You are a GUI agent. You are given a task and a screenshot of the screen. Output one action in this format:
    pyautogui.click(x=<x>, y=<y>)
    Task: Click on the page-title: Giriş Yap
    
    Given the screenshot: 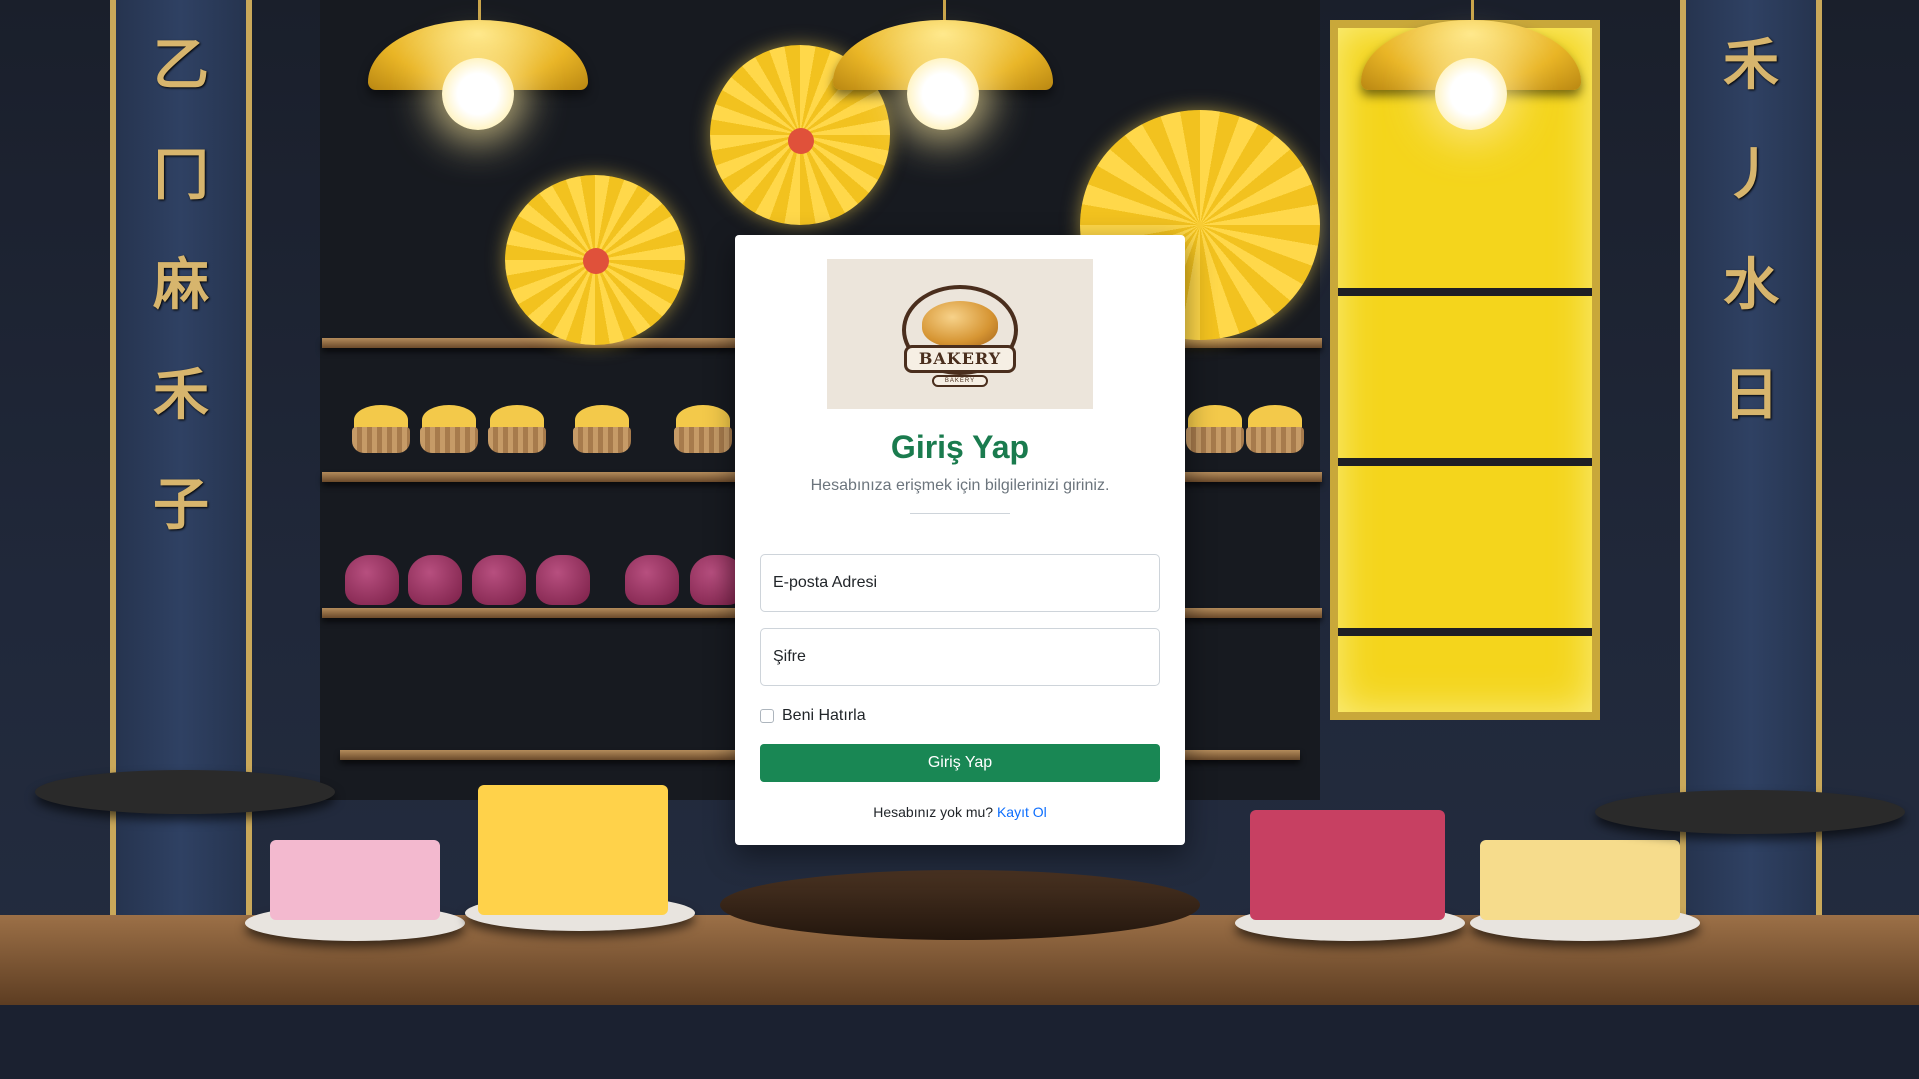 What is the action you would take?
    pyautogui.click(x=960, y=447)
    